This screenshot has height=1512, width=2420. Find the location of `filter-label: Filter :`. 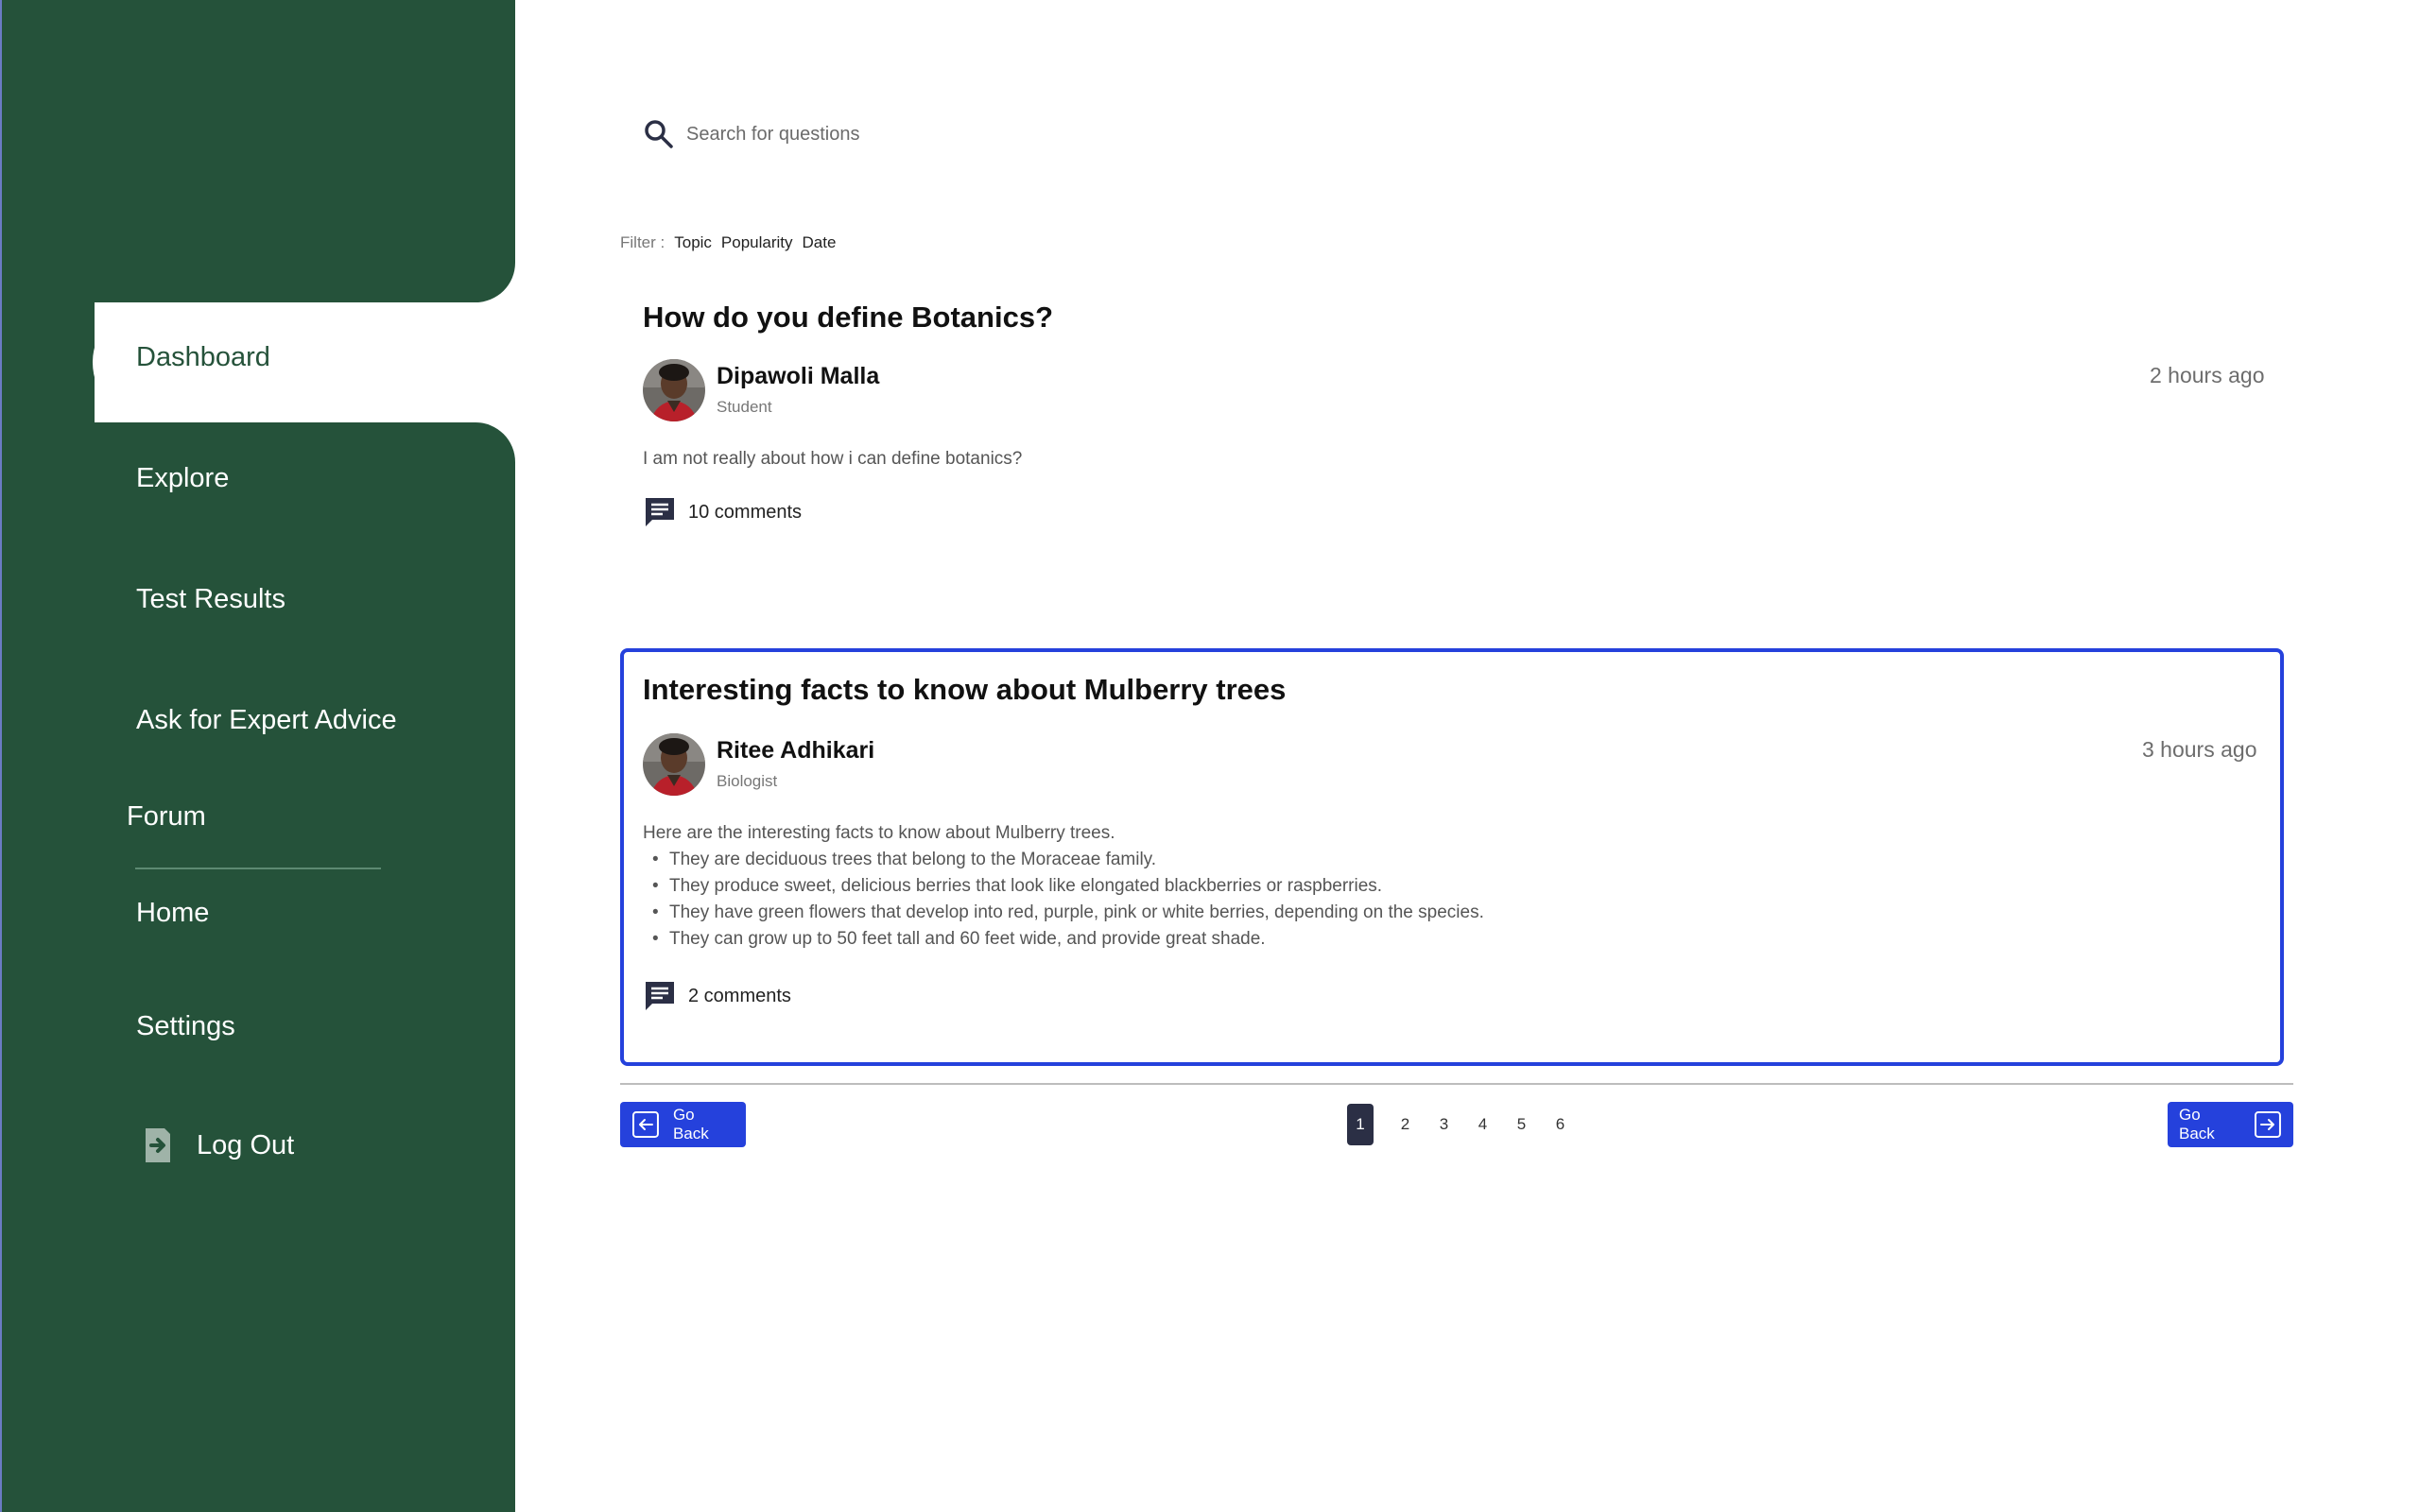

filter-label: Filter : is located at coordinates (643, 242).